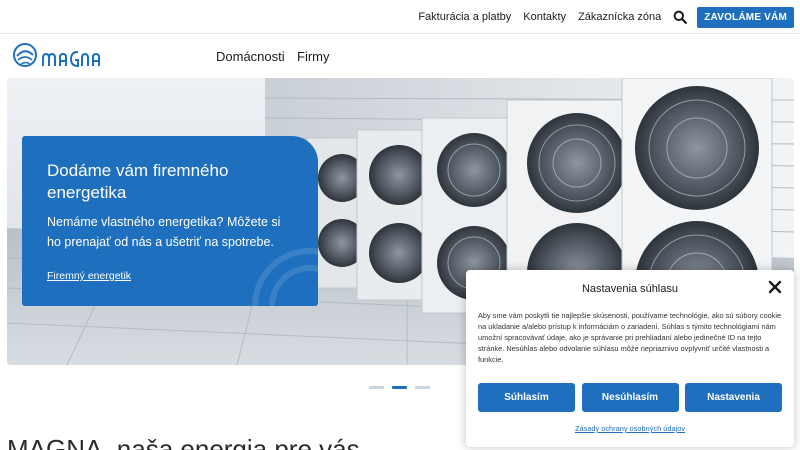  What do you see at coordinates (89, 276) in the screenshot?
I see `hero-link-energy-manager: Firemný energetik` at bounding box center [89, 276].